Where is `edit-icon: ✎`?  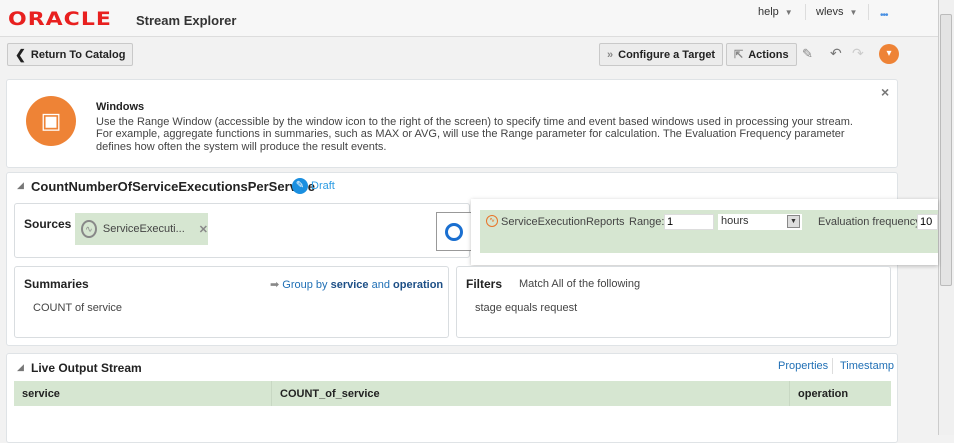
edit-icon: ✎ is located at coordinates (807, 54).